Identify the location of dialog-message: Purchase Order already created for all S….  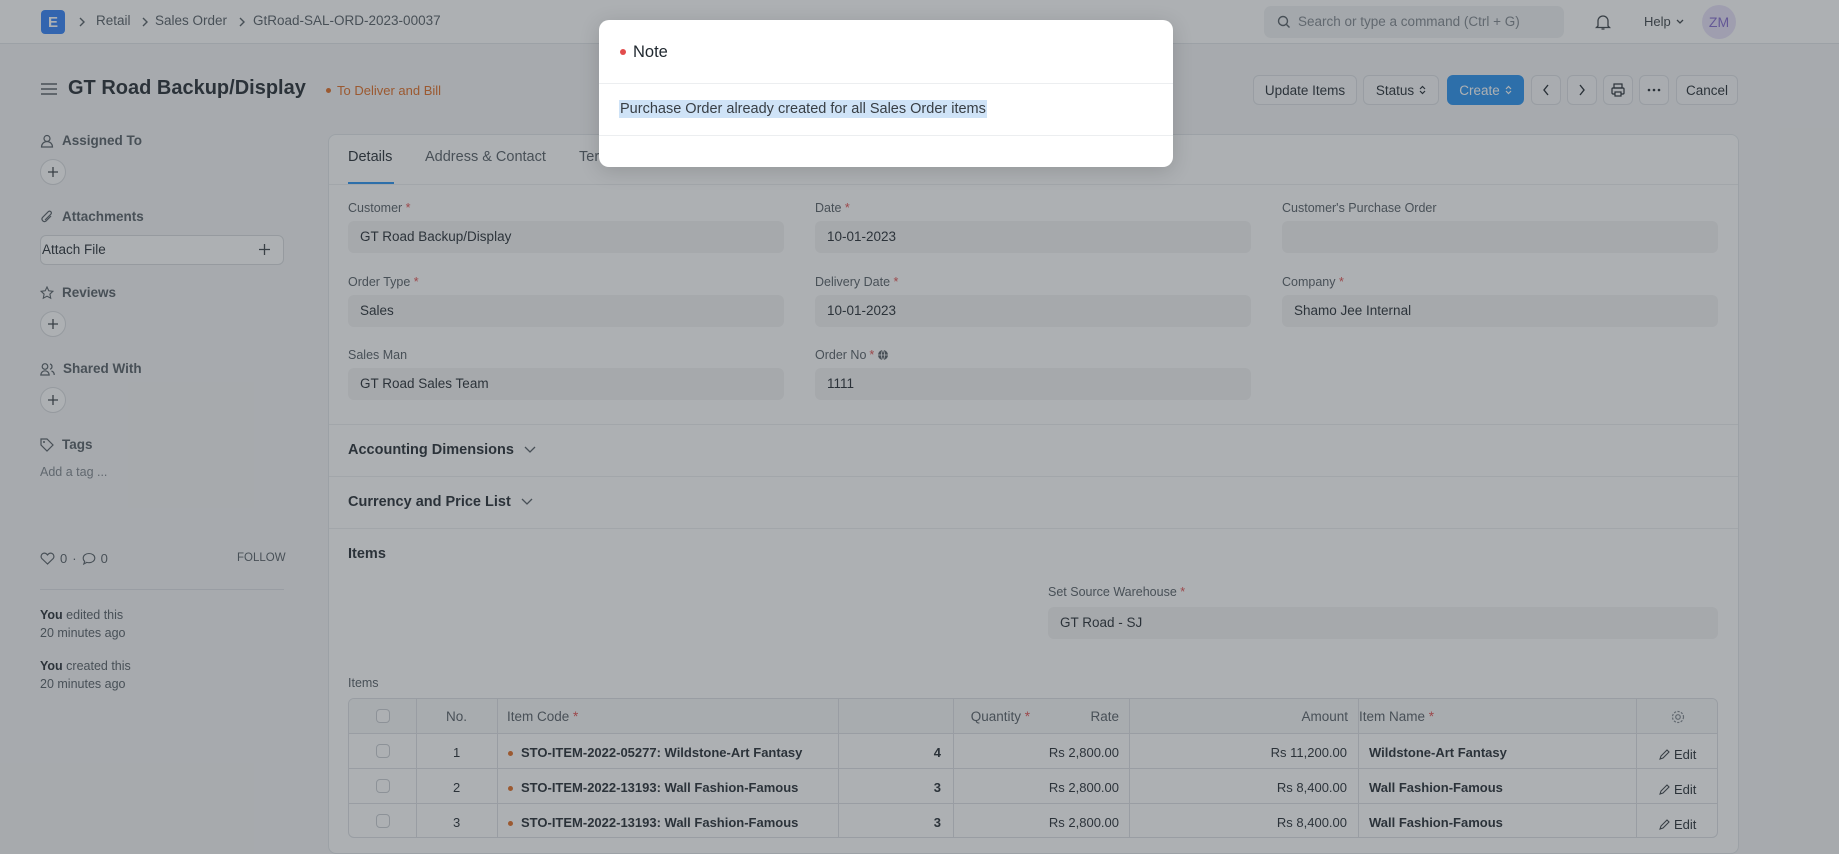
(803, 109).